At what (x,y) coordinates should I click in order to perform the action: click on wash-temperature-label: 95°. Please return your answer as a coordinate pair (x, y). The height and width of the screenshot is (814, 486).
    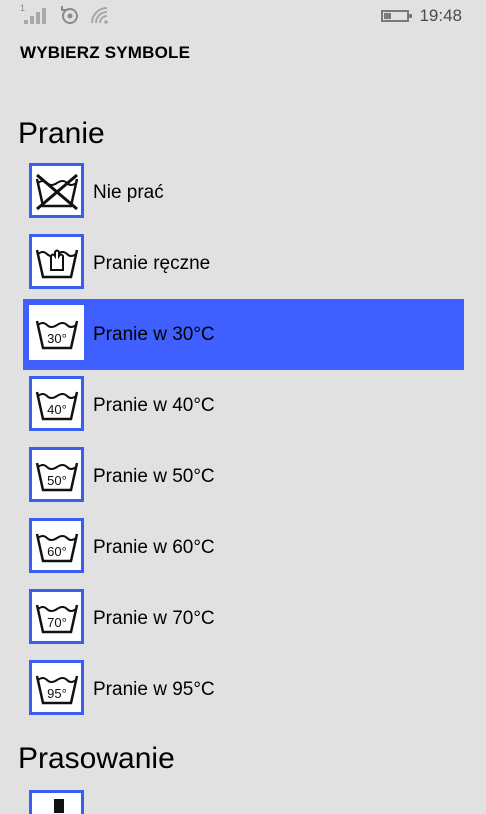
    Looking at the image, I should click on (57, 693).